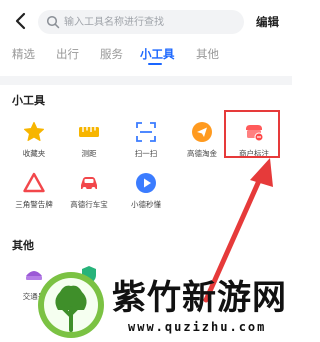 This screenshot has height=342, width=320. Describe the element at coordinates (111, 54) in the screenshot. I see `tab-services: 服务` at that location.